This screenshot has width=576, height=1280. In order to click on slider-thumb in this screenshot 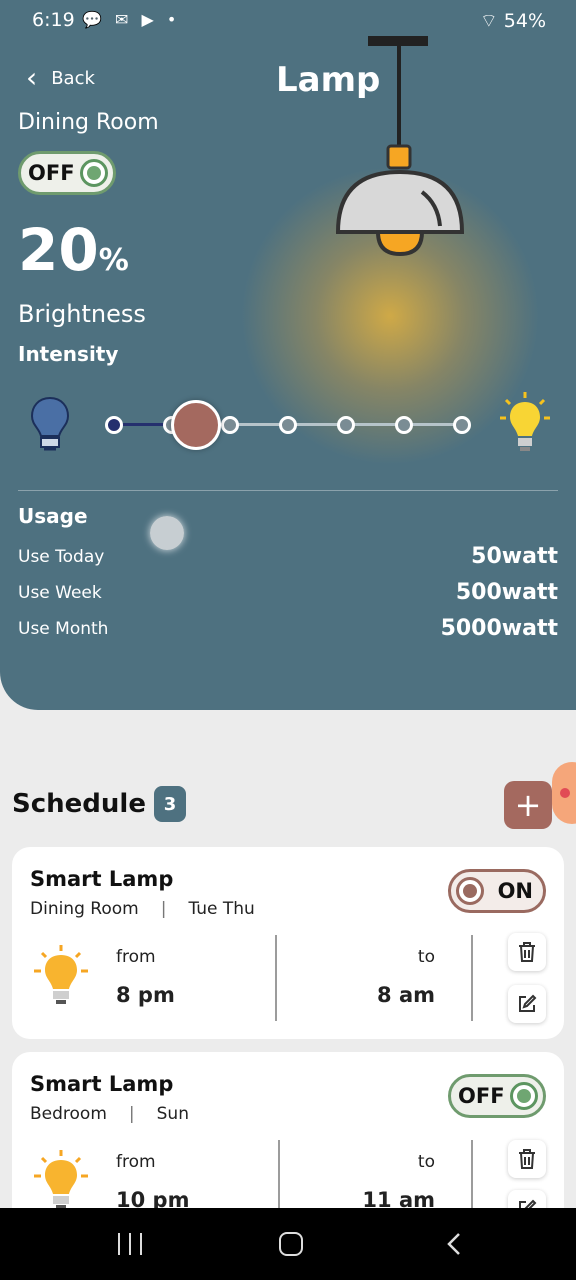, I will do `click(196, 425)`.